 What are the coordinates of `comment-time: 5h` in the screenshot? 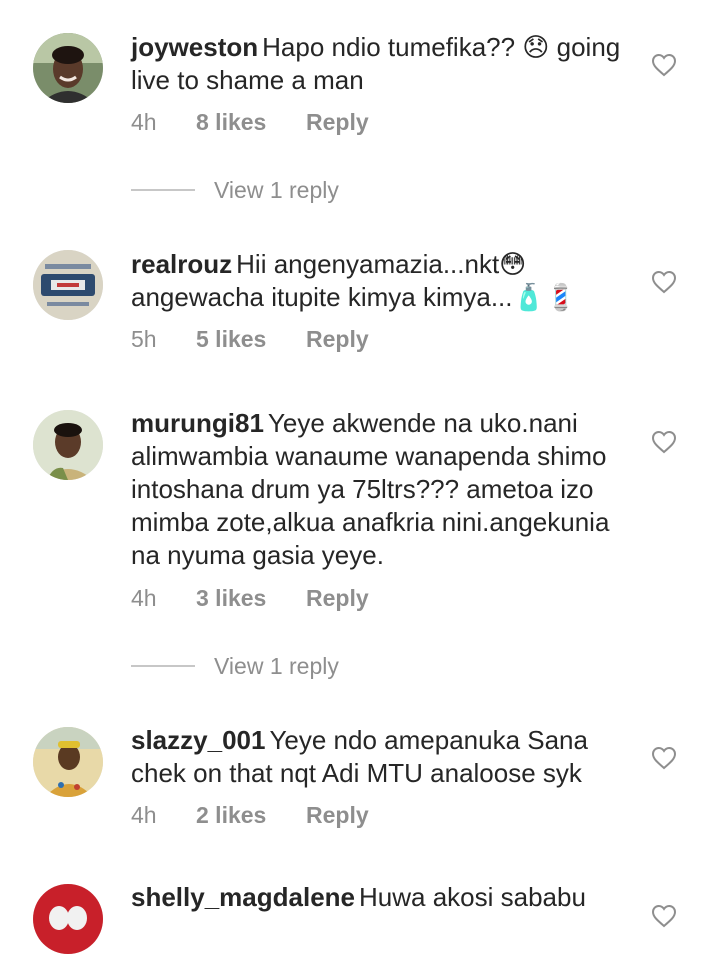 It's located at (144, 339).